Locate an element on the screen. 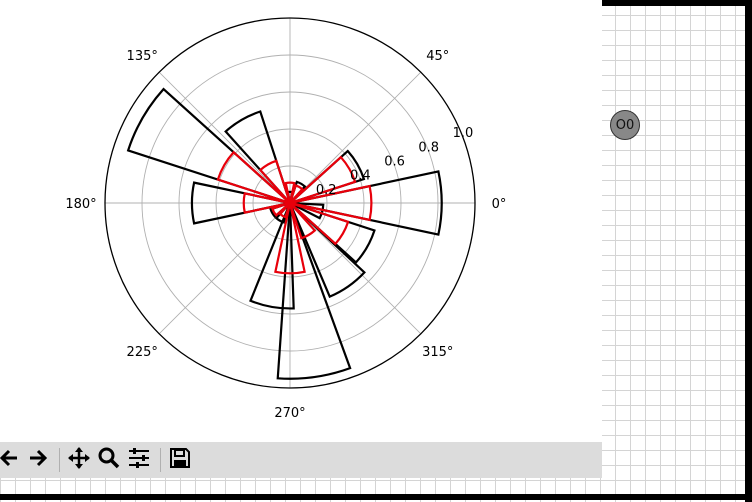 This screenshot has height=502, width=752. configure-subplots-button is located at coordinates (139, 460).